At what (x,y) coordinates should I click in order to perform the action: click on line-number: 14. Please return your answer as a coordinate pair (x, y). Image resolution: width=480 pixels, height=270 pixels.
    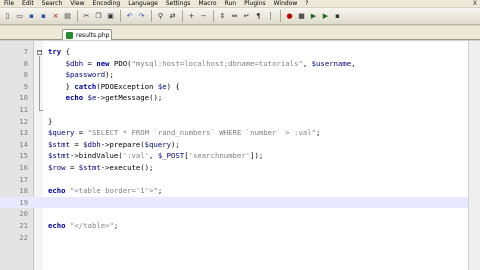
    Looking at the image, I should click on (23, 144).